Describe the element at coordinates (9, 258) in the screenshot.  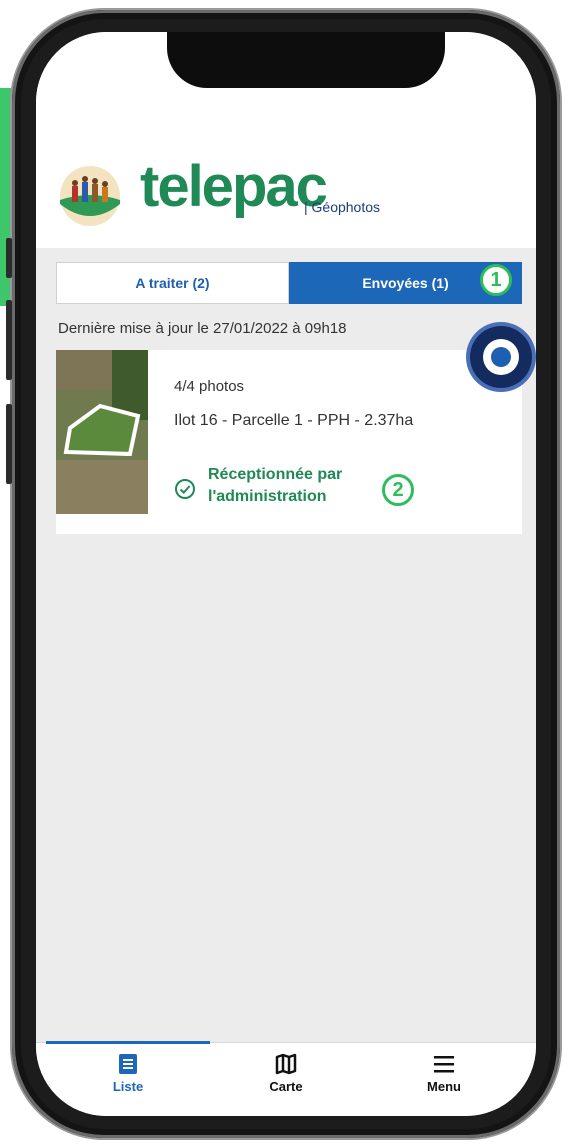
I see `volume-up-button` at that location.